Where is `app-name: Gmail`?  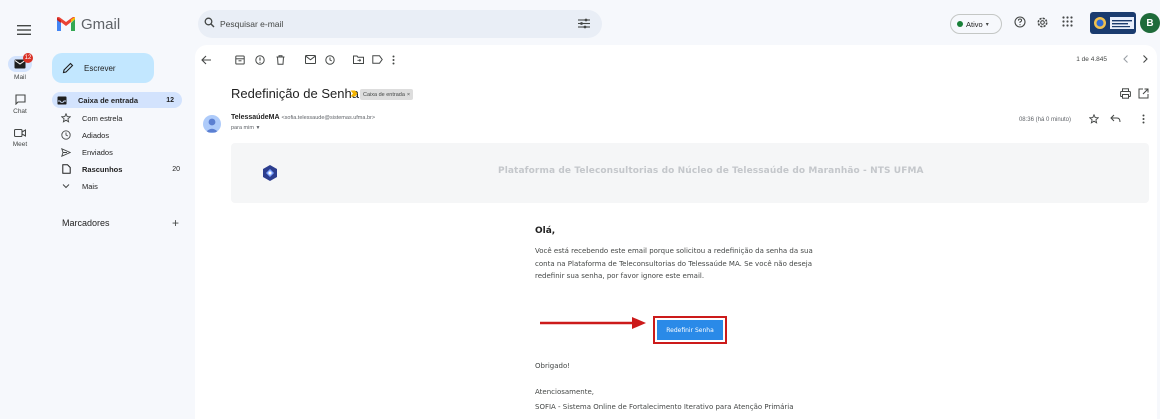 app-name: Gmail is located at coordinates (101, 24).